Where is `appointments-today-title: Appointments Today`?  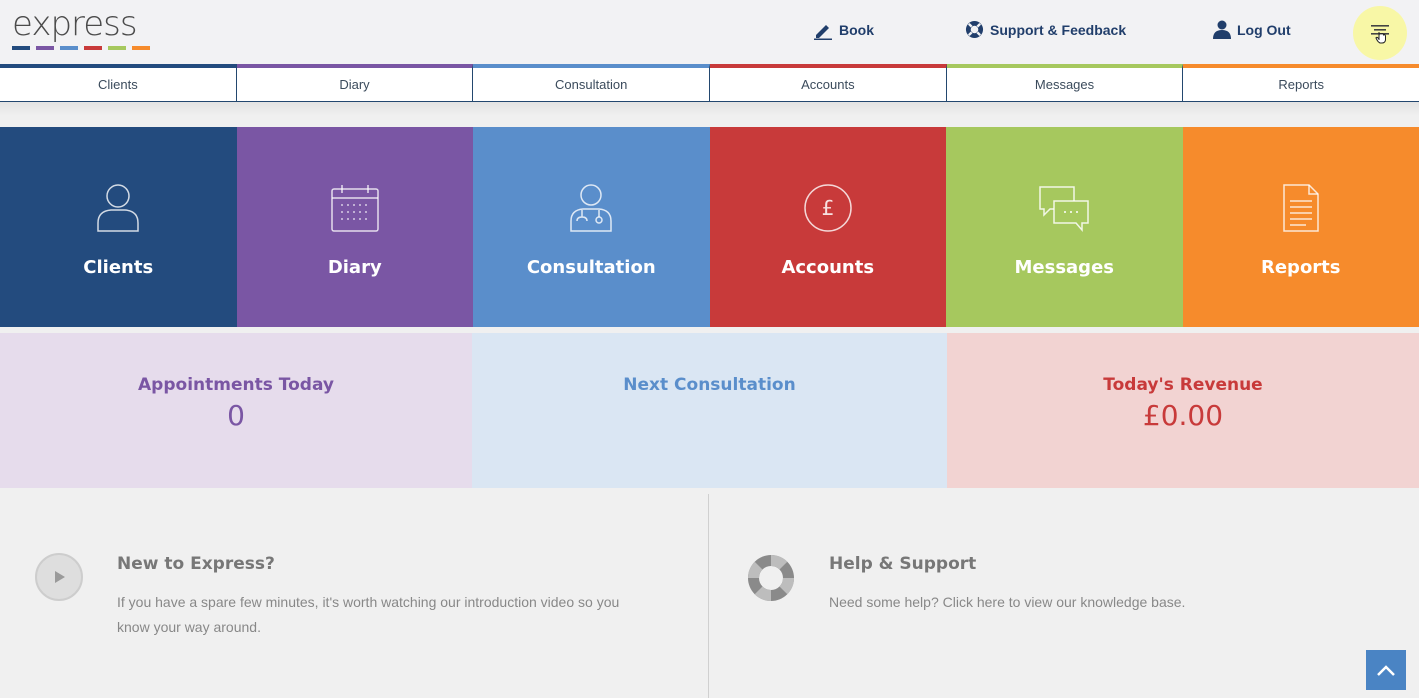
appointments-today-title: Appointments Today is located at coordinates (236, 385).